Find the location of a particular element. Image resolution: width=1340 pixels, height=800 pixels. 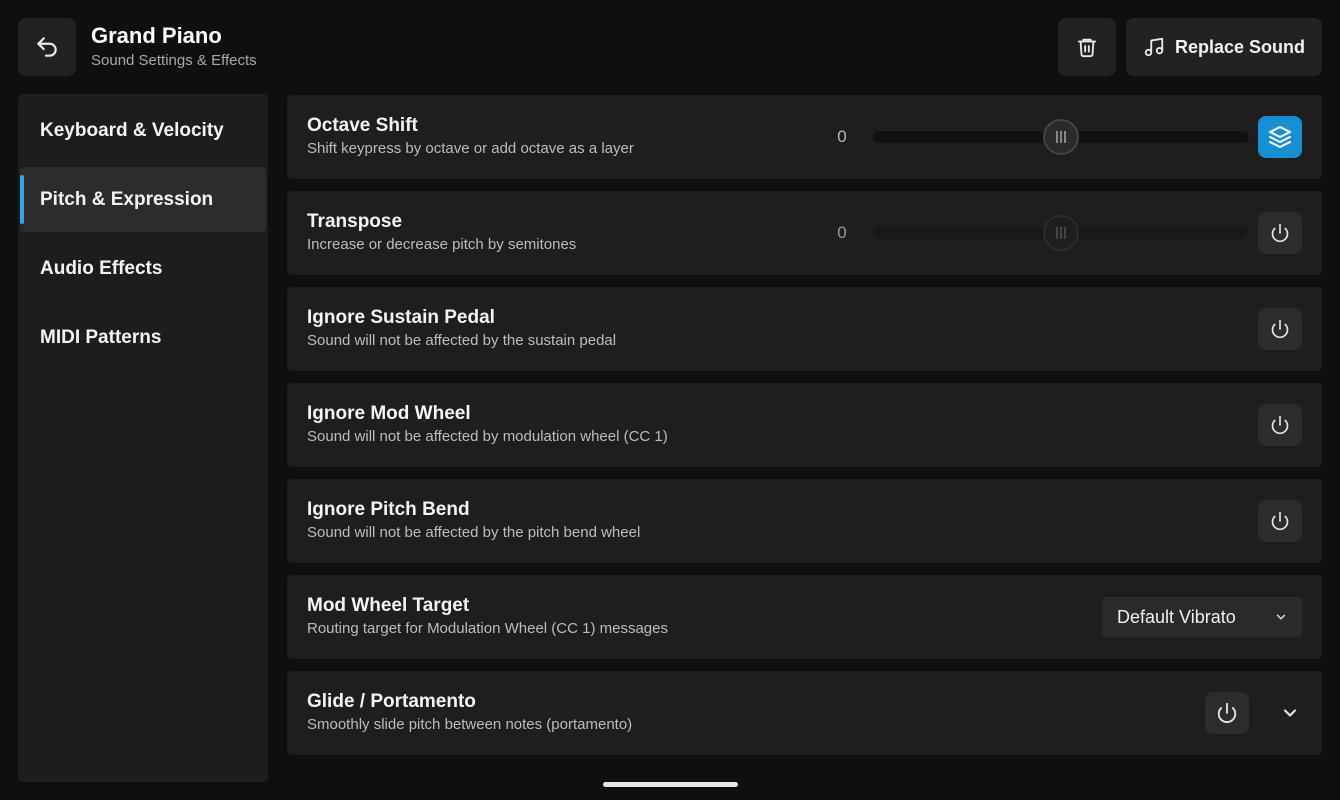

back-button is located at coordinates (47, 47).